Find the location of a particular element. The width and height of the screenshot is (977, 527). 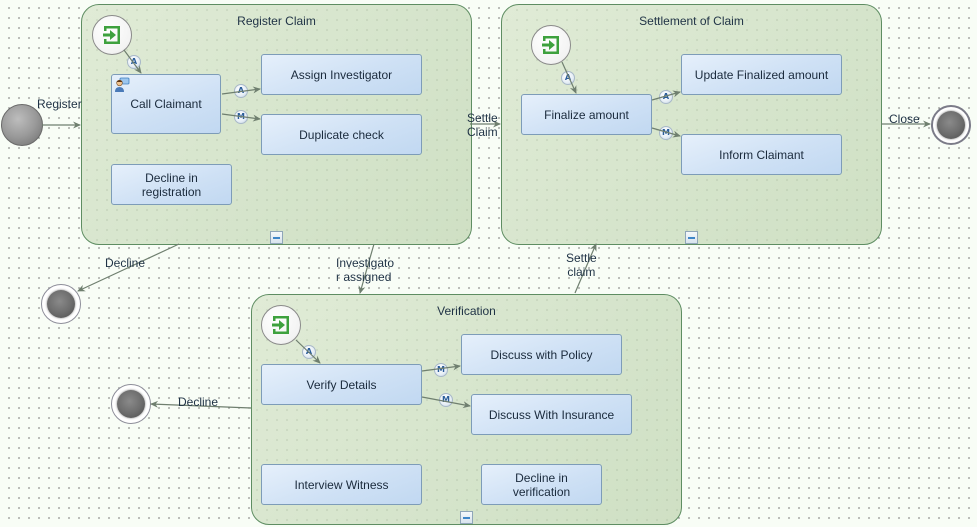

edge-label-settle-claim: Settle claim is located at coordinates (581, 265).